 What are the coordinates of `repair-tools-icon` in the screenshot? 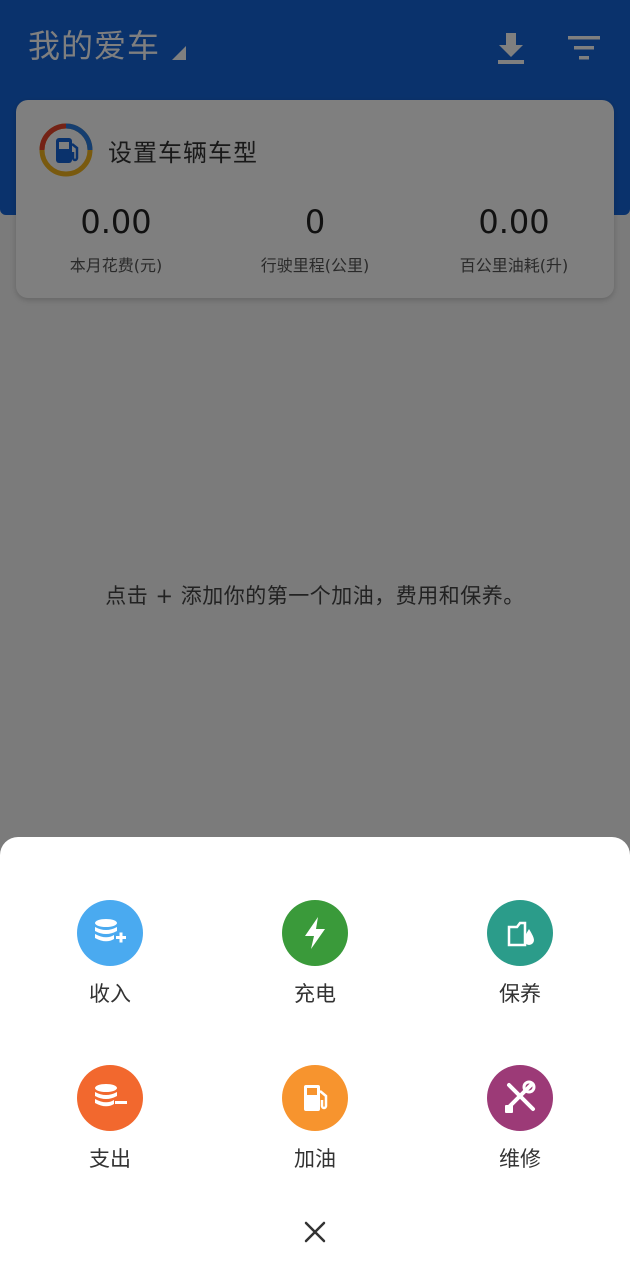 It's located at (520, 1098).